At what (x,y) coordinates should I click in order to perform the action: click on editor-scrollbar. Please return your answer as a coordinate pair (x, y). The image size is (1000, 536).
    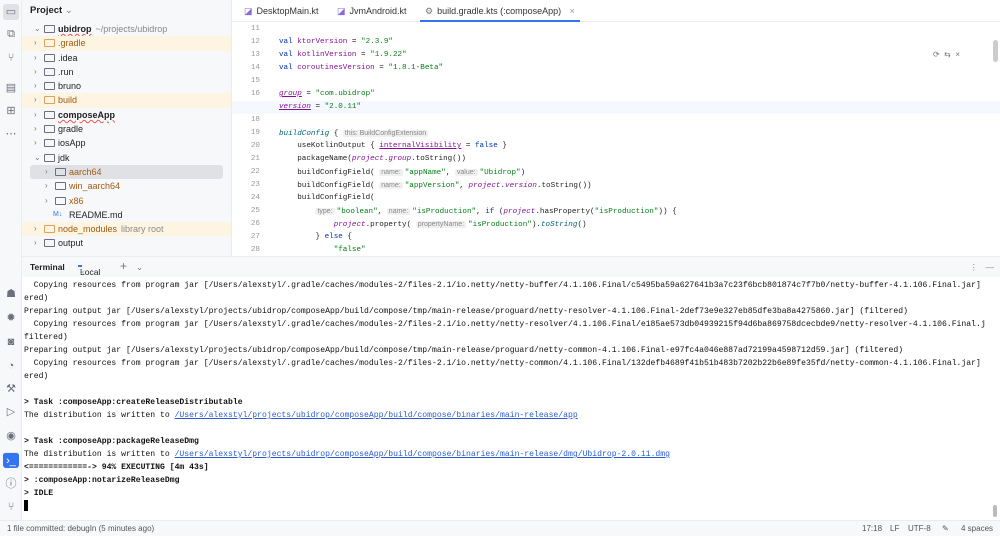
    Looking at the image, I should click on (995, 51).